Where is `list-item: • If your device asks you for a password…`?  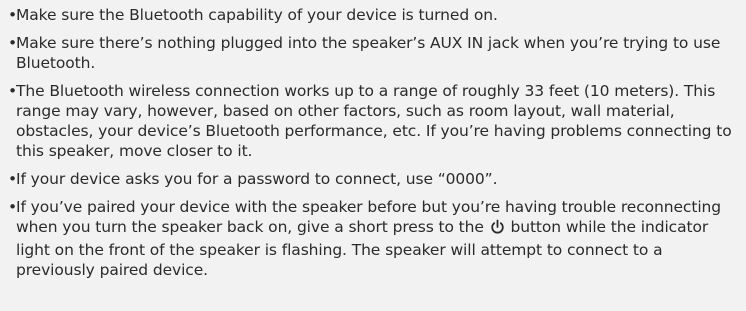 list-item: • If your device asks you for a password… is located at coordinates (372, 179).